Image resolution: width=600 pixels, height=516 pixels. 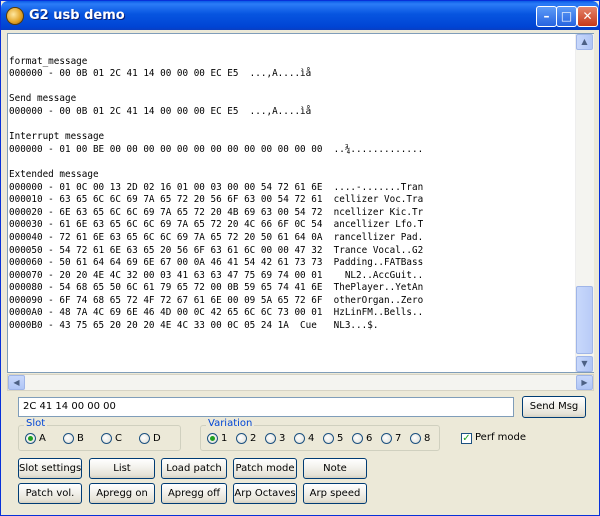 What do you see at coordinates (230, 423) in the screenshot?
I see `variation-group-label: Variation` at bounding box center [230, 423].